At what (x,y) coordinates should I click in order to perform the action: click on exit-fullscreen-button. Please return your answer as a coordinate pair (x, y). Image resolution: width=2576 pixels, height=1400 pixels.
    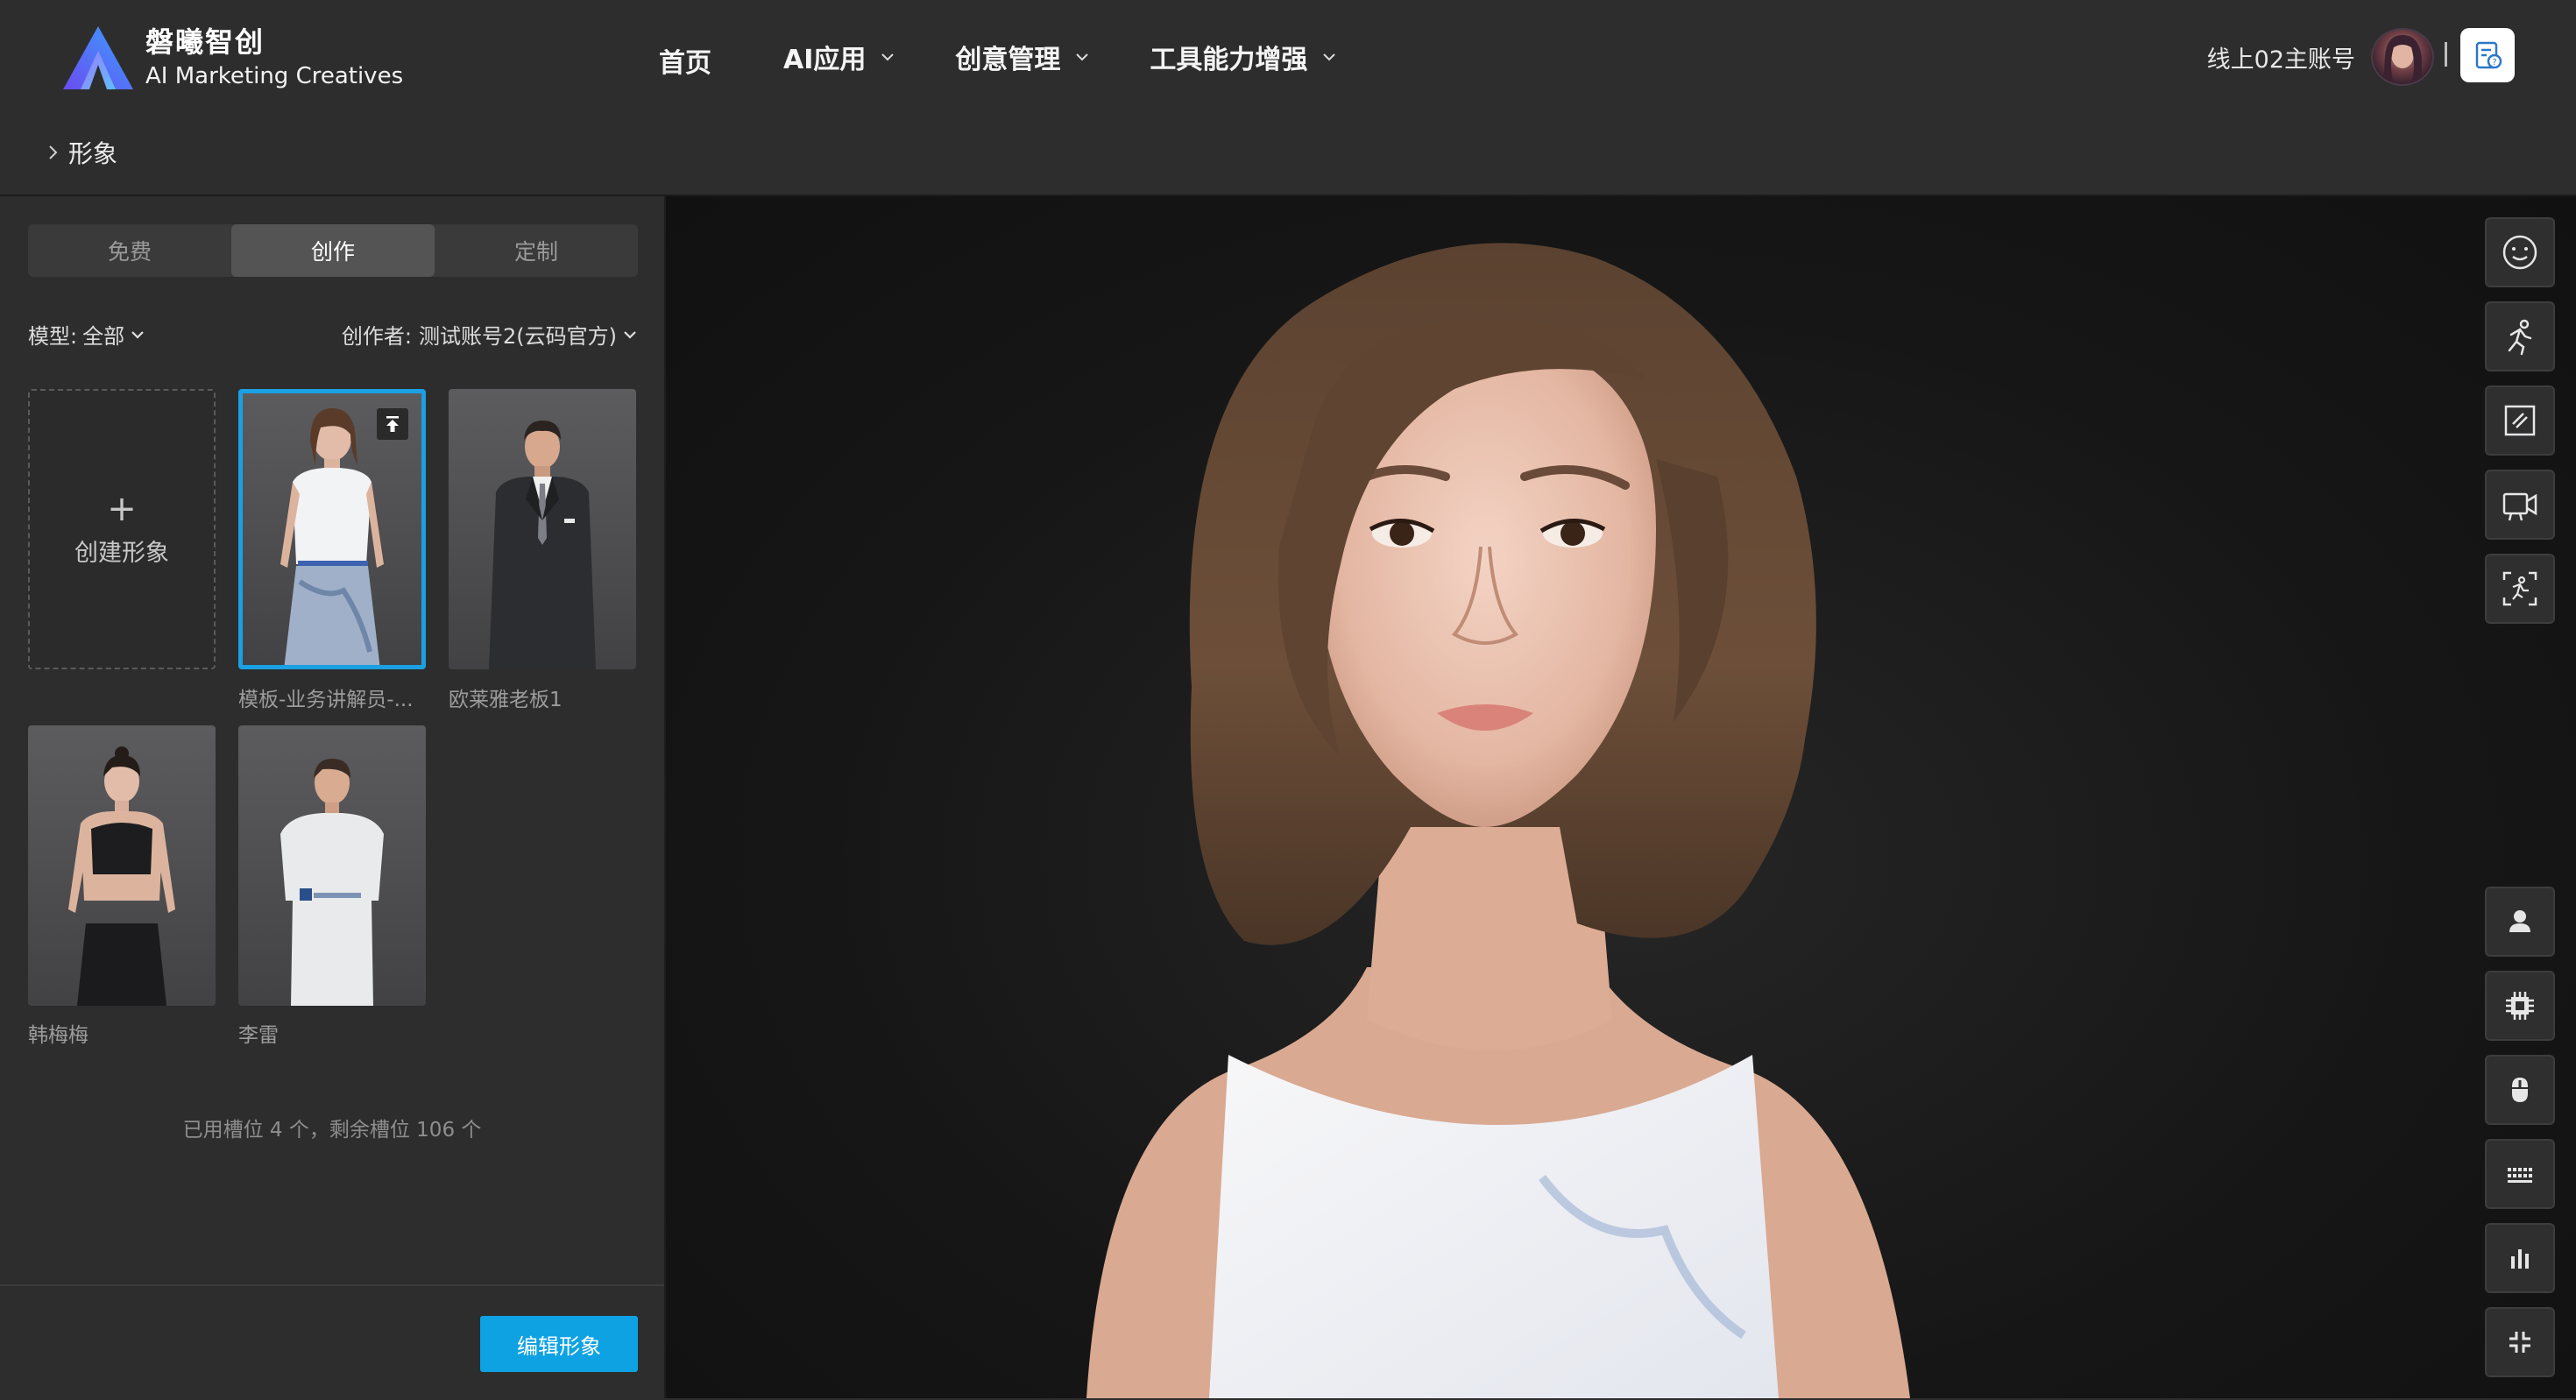
    Looking at the image, I should click on (2520, 1342).